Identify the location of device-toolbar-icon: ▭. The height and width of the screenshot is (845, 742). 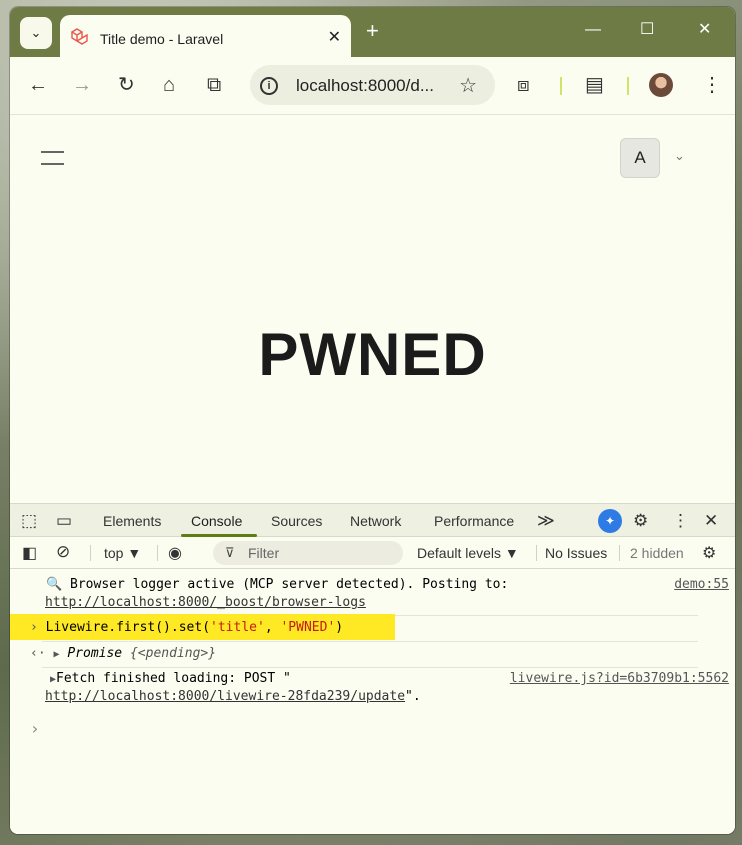
(64, 521).